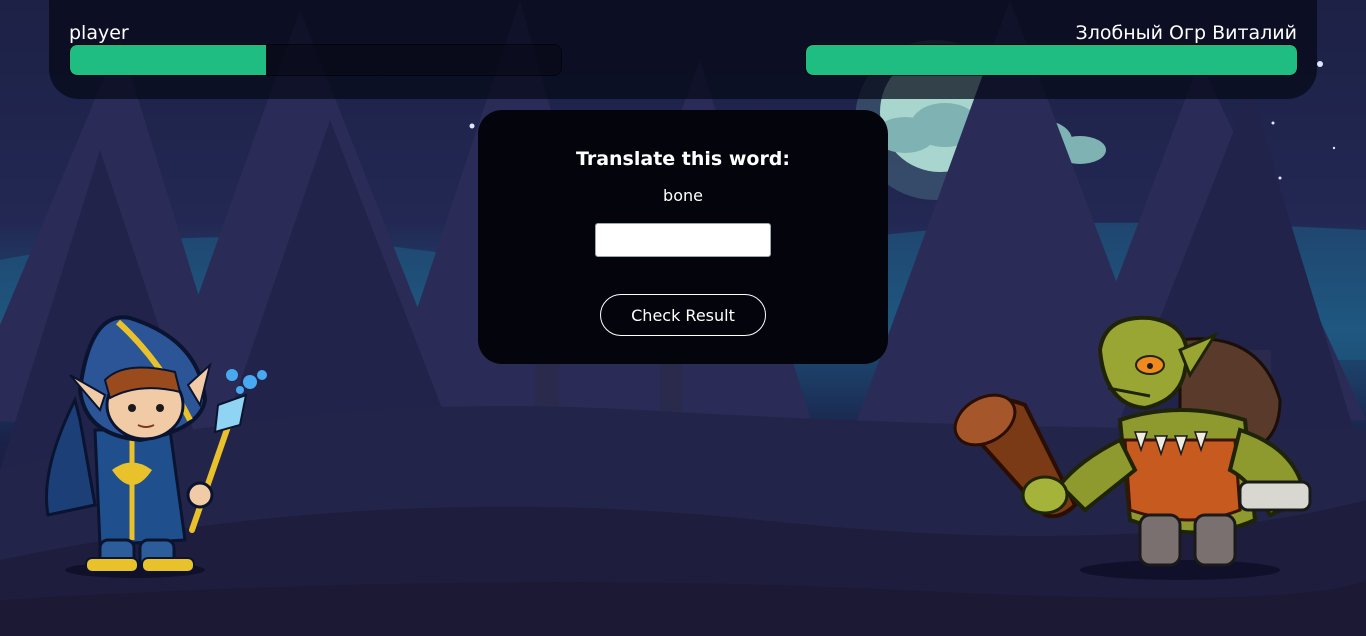 The width and height of the screenshot is (1366, 636). I want to click on quiz-word: bone, so click(683, 195).